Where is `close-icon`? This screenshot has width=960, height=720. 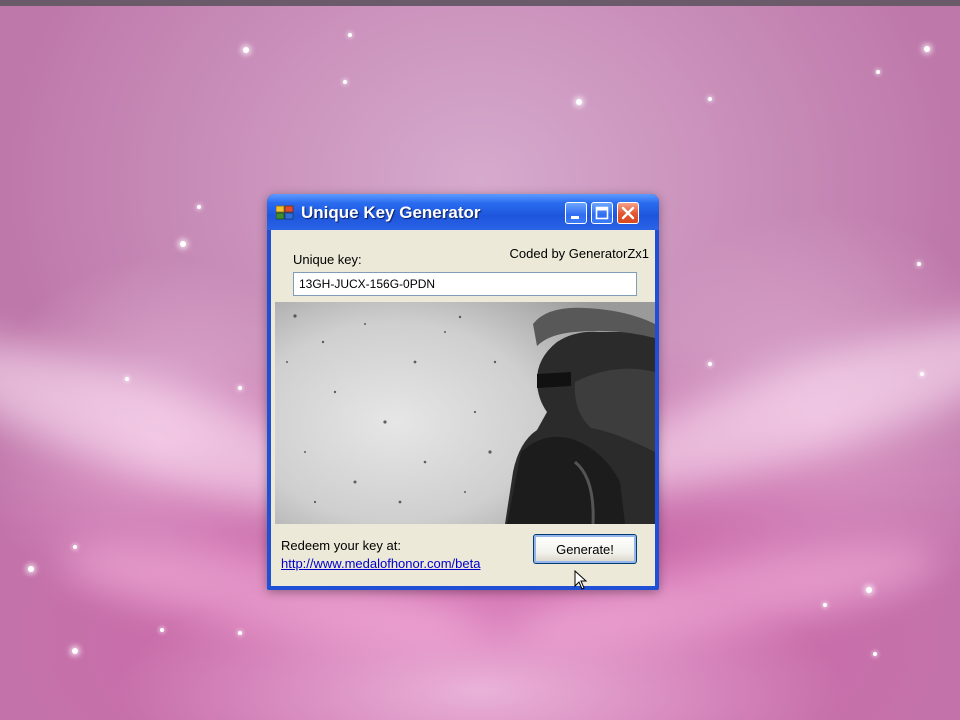 close-icon is located at coordinates (628, 213).